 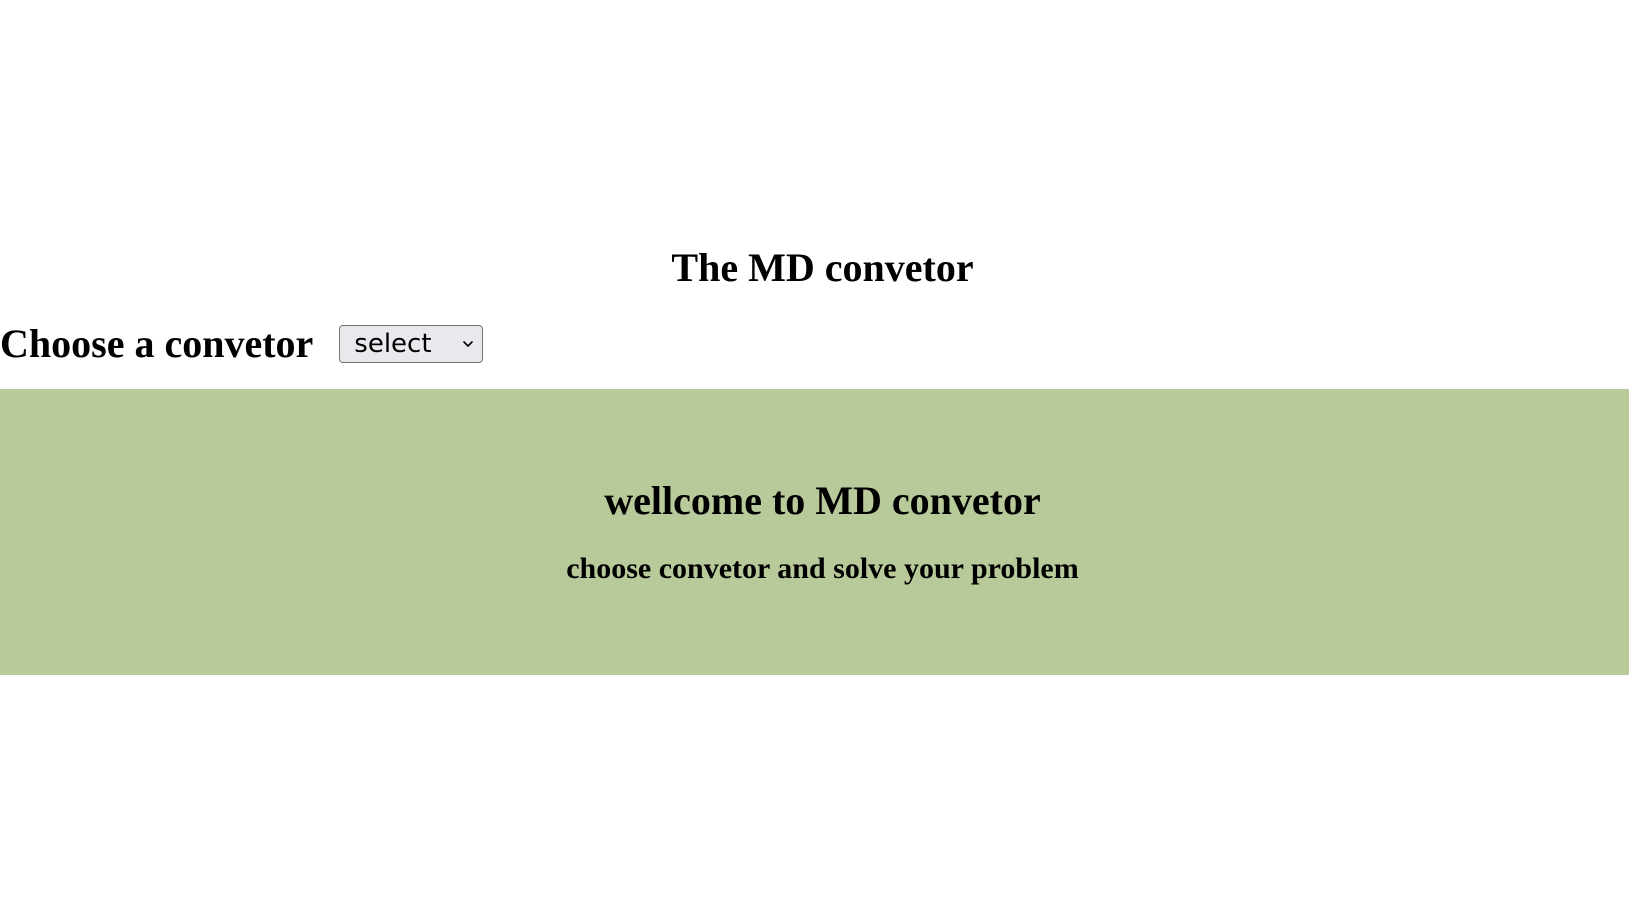 I want to click on converter-select: select, so click(x=411, y=344).